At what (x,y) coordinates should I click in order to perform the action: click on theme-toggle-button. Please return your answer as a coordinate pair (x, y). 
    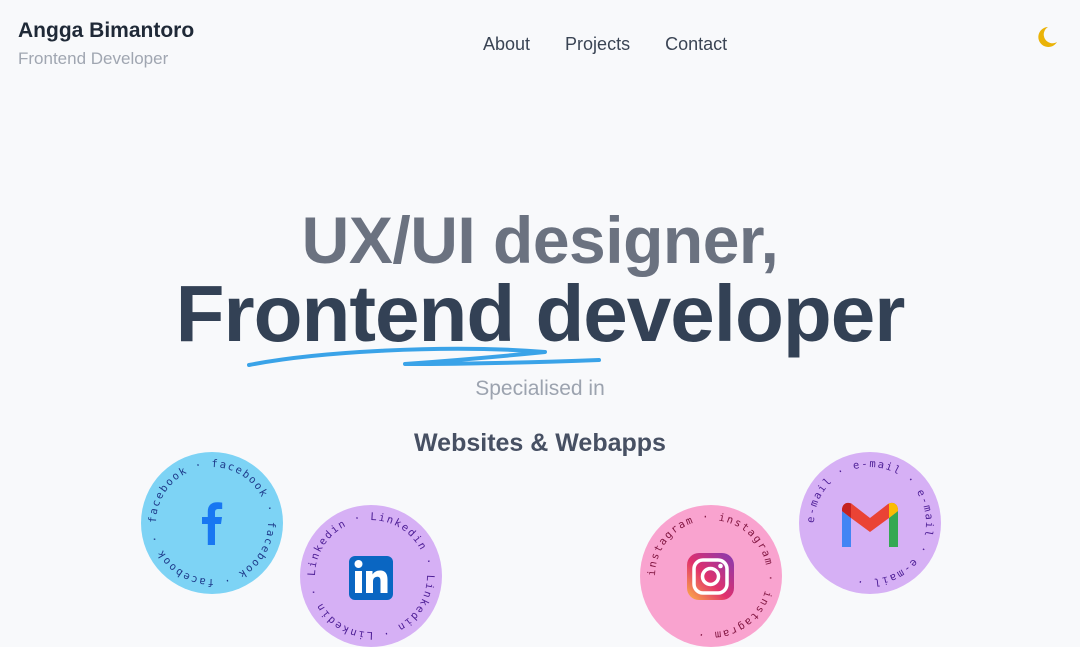
    Looking at the image, I should click on (1046, 37).